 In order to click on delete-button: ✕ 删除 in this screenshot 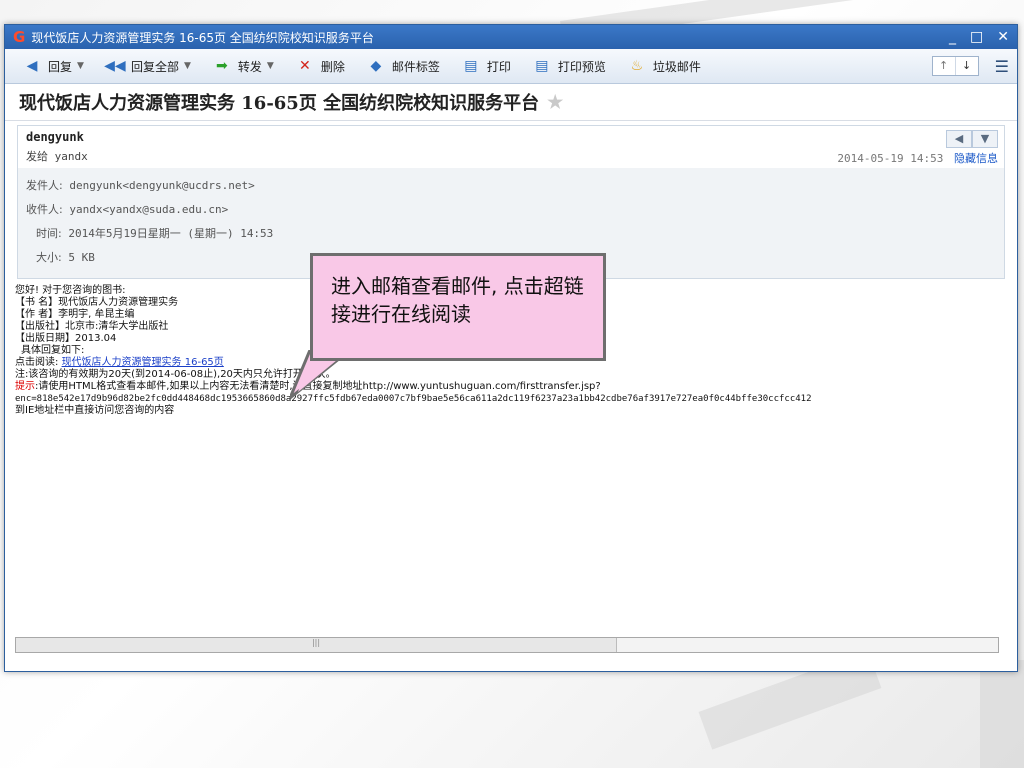, I will do `click(319, 66)`.